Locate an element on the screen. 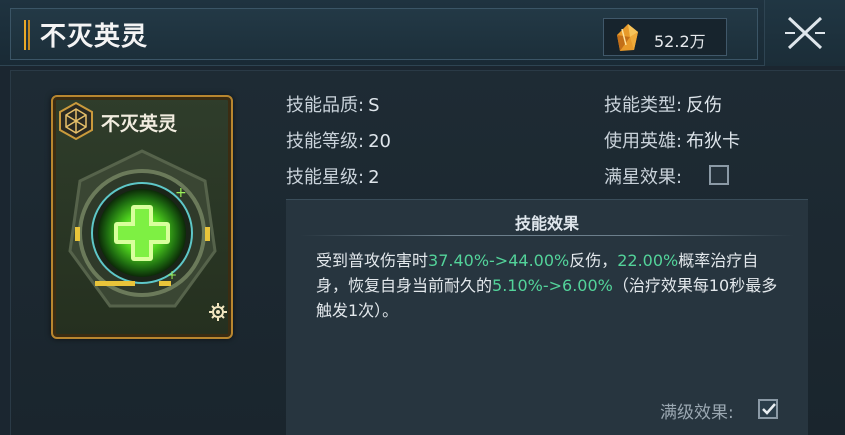 The height and width of the screenshot is (435, 845). effect-divider is located at coordinates (547, 235).